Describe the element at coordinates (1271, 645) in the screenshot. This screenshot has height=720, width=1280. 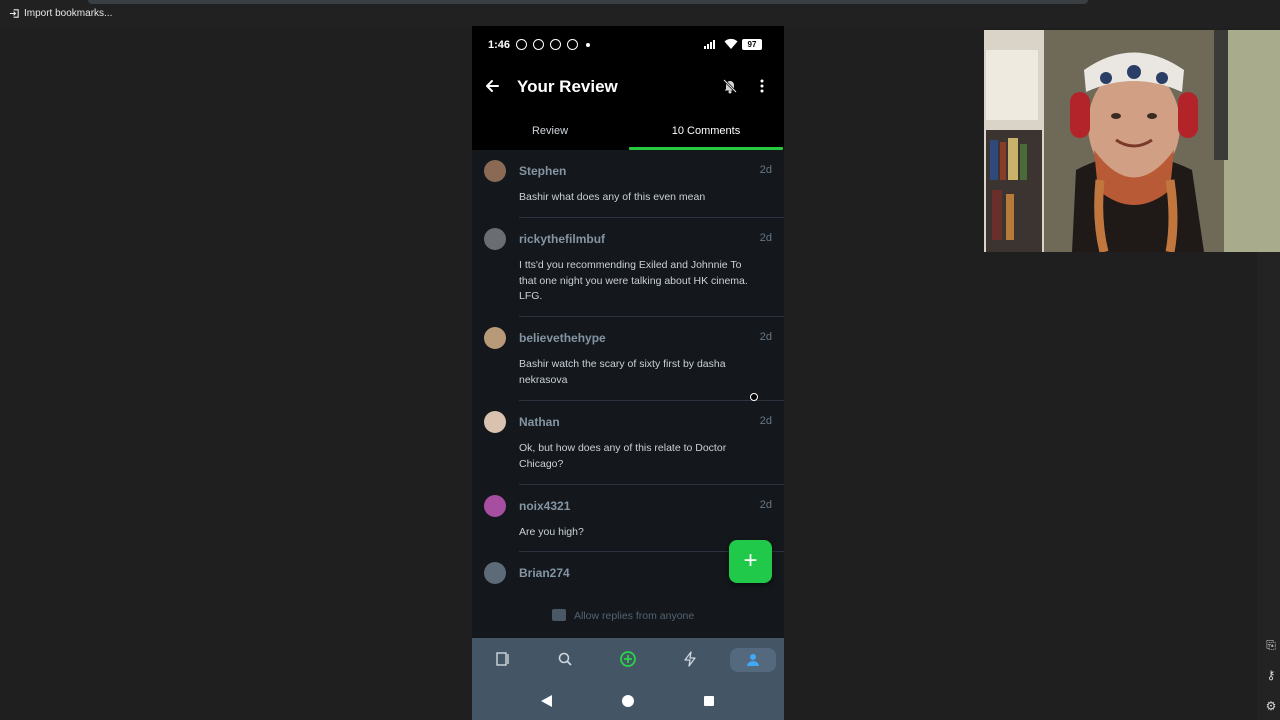
I see `extension-icon: ⎘` at that location.